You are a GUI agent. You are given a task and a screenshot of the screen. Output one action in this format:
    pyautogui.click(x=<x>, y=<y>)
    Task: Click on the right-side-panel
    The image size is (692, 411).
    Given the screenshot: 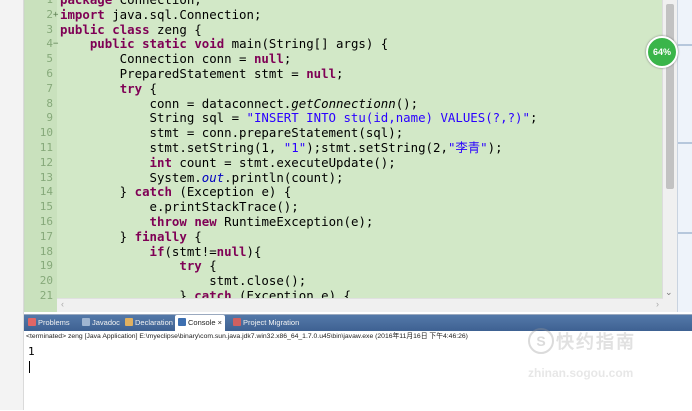 What is the action you would take?
    pyautogui.click(x=684, y=156)
    